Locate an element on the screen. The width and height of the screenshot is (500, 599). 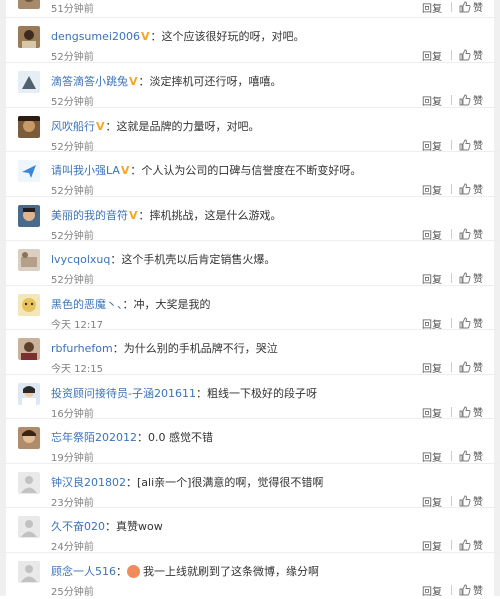
username-link: 忘年祭陌202012 is located at coordinates (94, 437).